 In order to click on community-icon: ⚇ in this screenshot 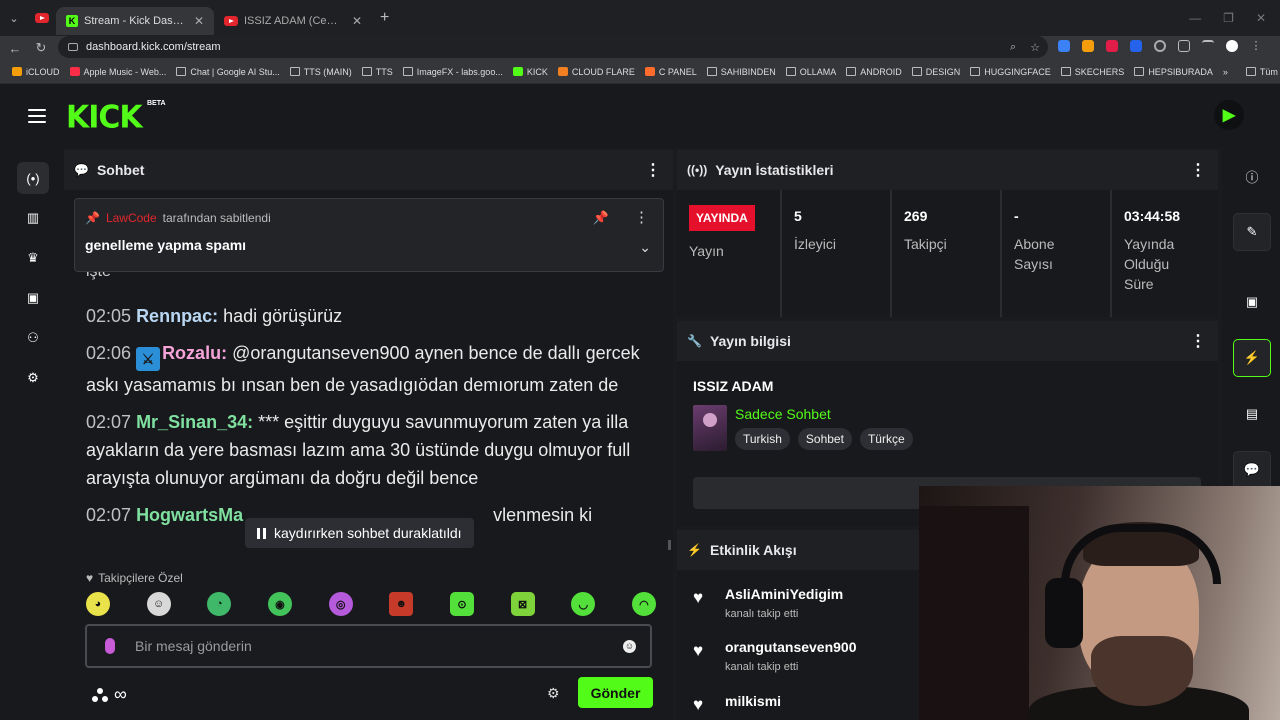, I will do `click(33, 338)`.